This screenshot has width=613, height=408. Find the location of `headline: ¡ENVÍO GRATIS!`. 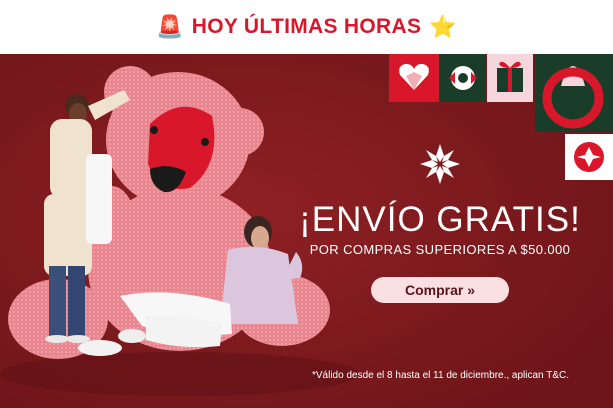

headline: ¡ENVÍO GRATIS! is located at coordinates (440, 219).